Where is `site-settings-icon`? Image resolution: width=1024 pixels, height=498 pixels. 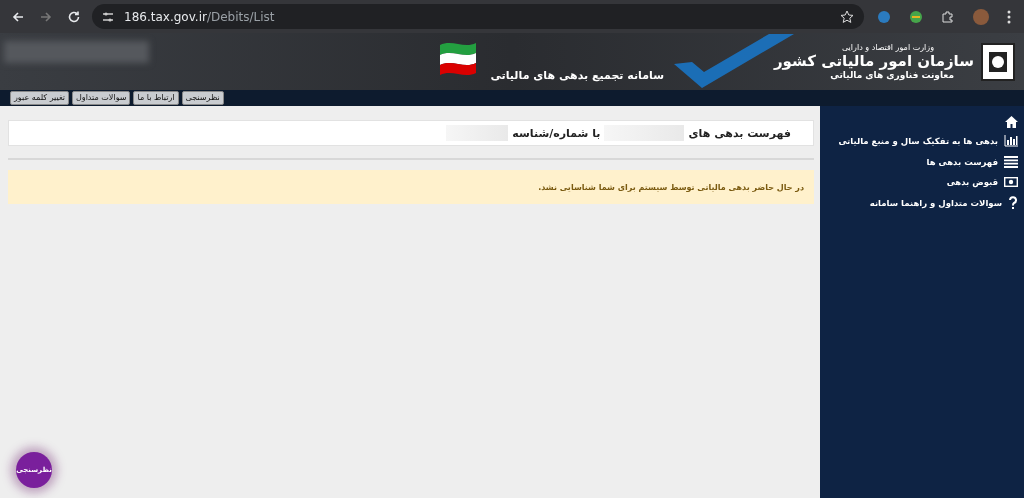 site-settings-icon is located at coordinates (108, 16).